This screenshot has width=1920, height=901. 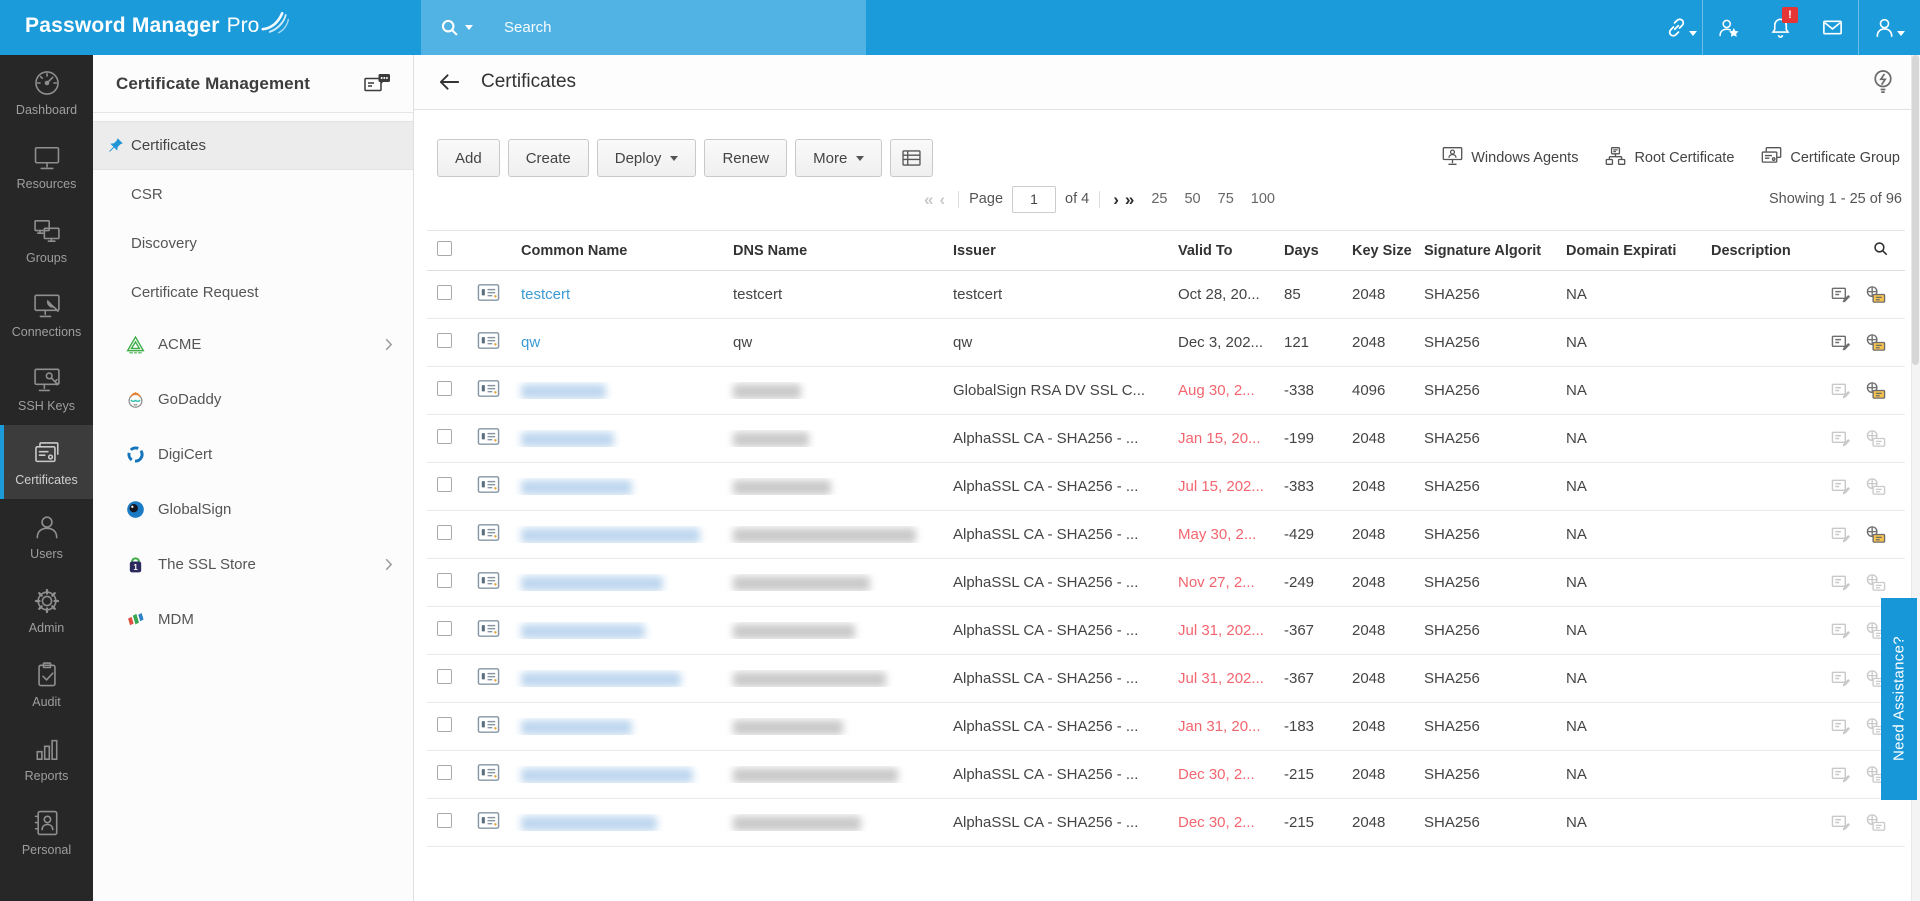 What do you see at coordinates (646, 158) in the screenshot?
I see `deploy-button: Deploy` at bounding box center [646, 158].